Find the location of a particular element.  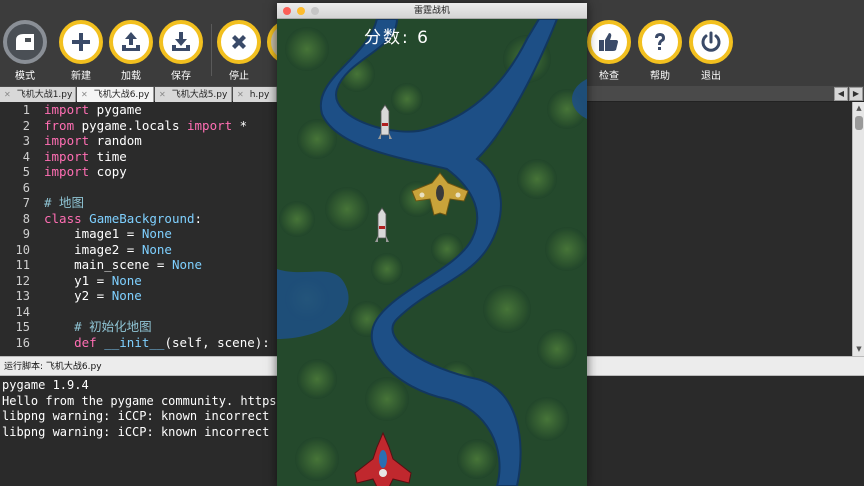

line-number: 5 is located at coordinates (26, 172).